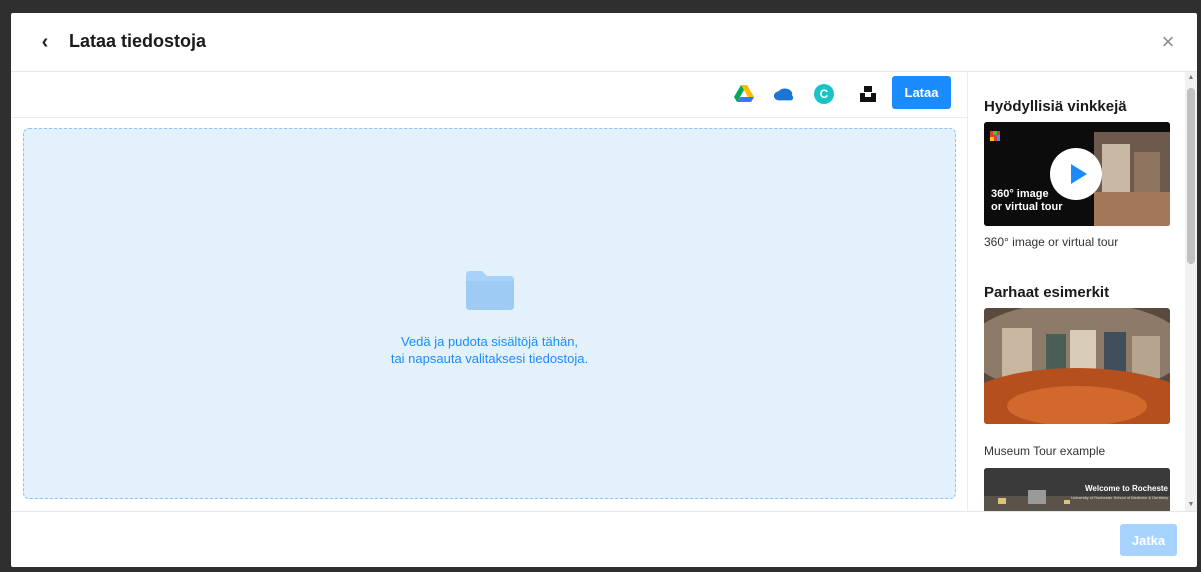 The height and width of the screenshot is (572, 1201). I want to click on canva-icon: C, so click(824, 94).